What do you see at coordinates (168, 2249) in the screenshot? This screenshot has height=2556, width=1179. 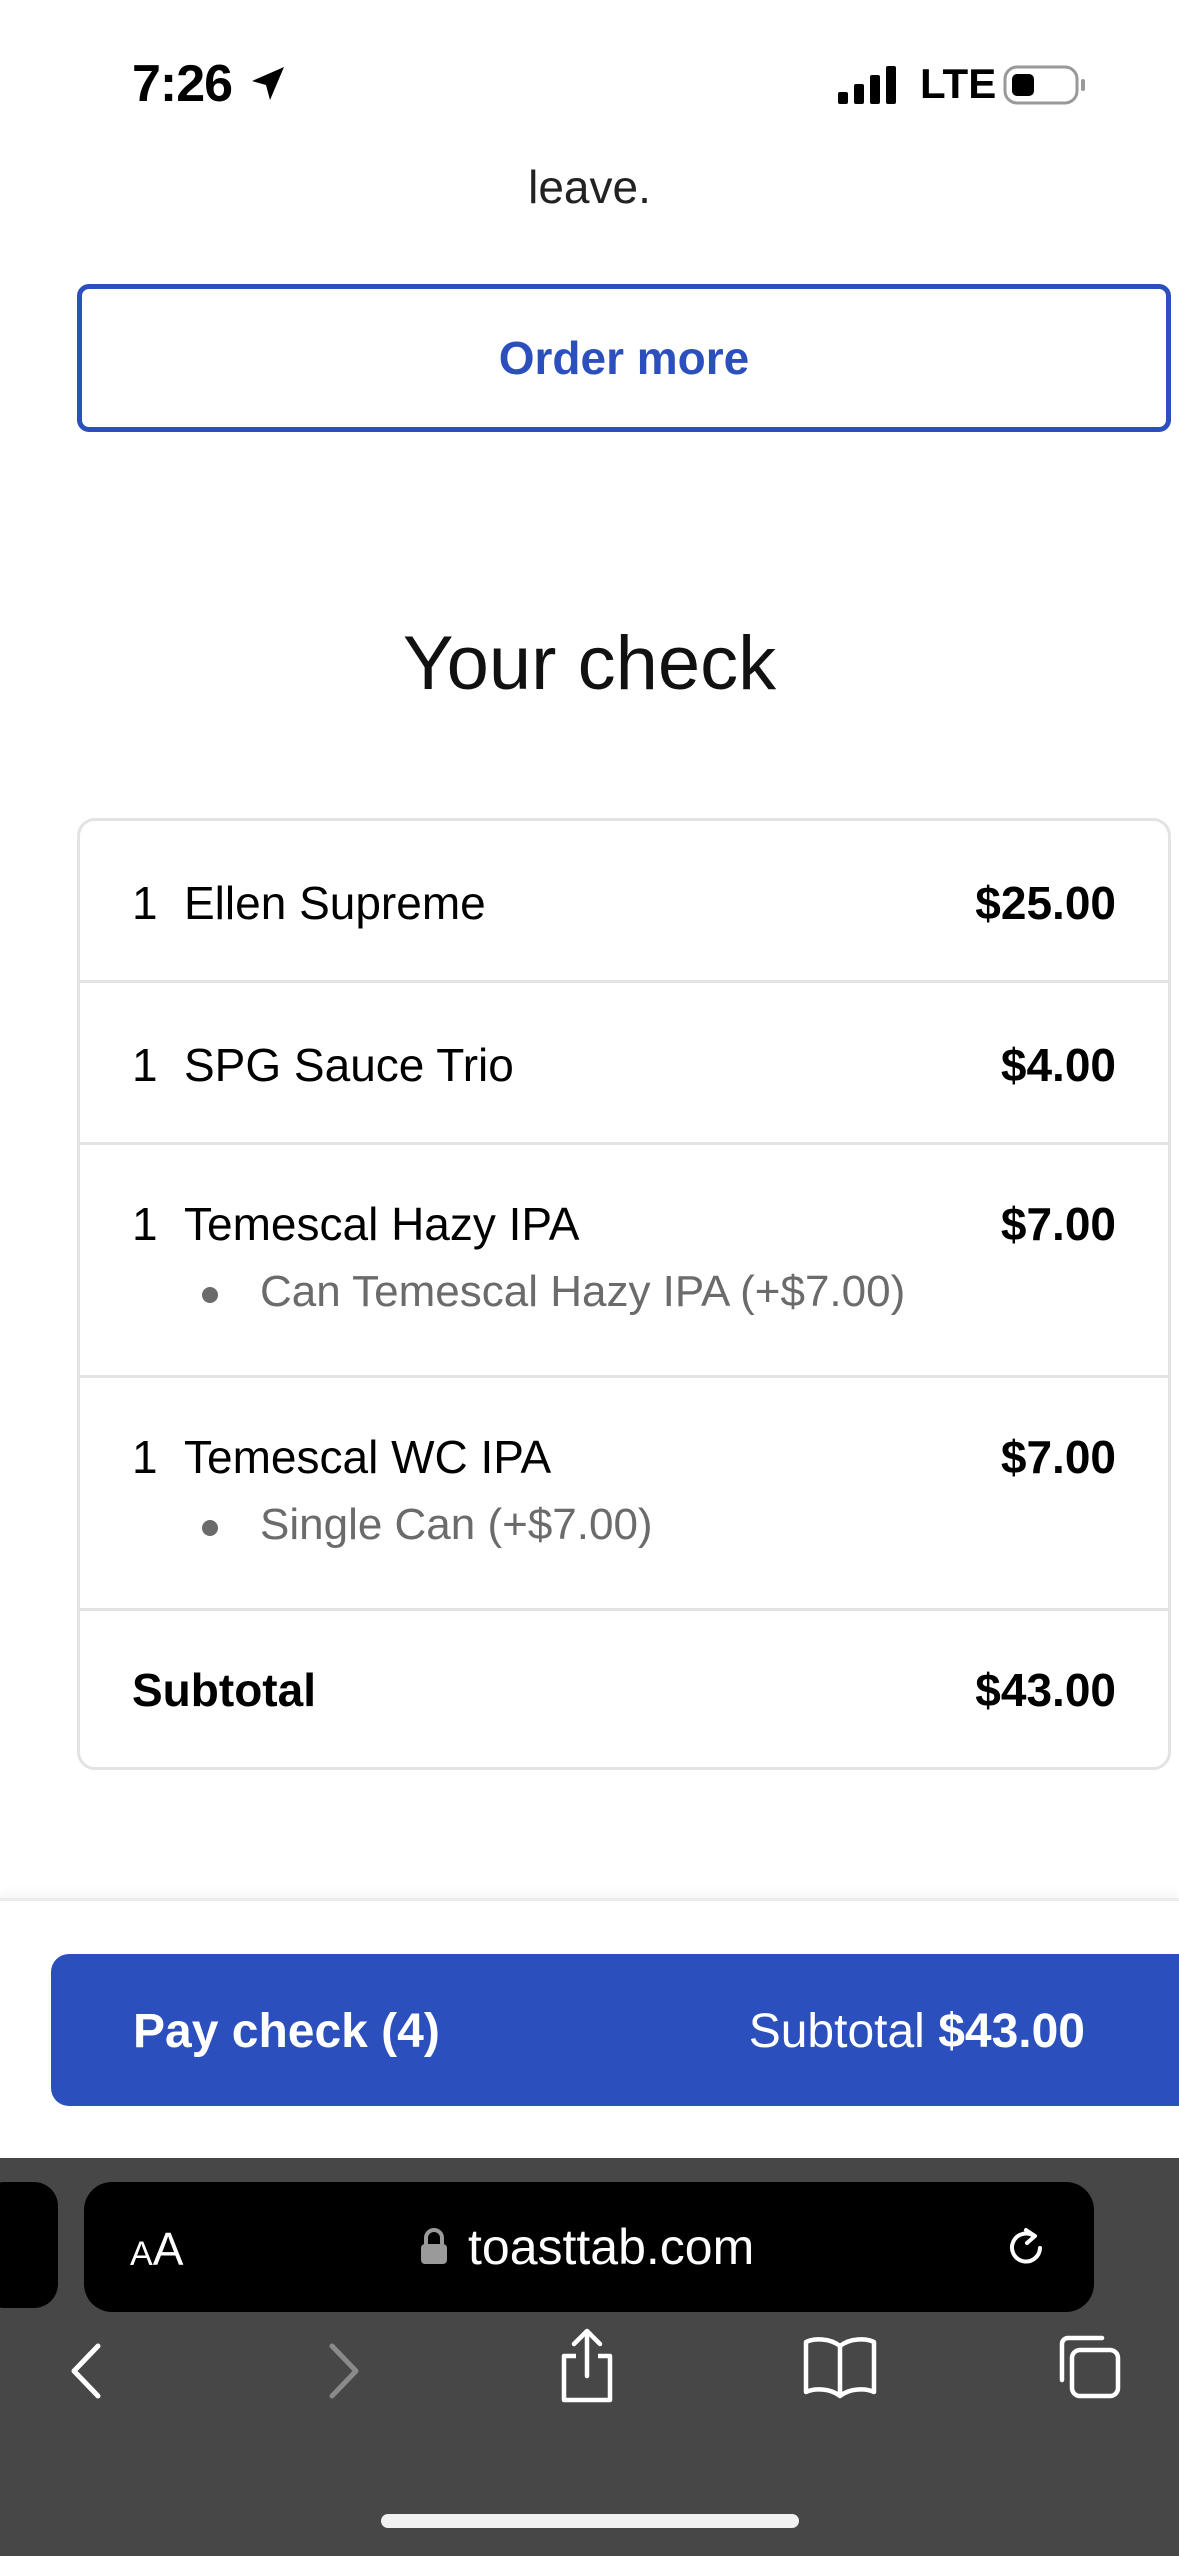 I see `text-size-large-label: A` at bounding box center [168, 2249].